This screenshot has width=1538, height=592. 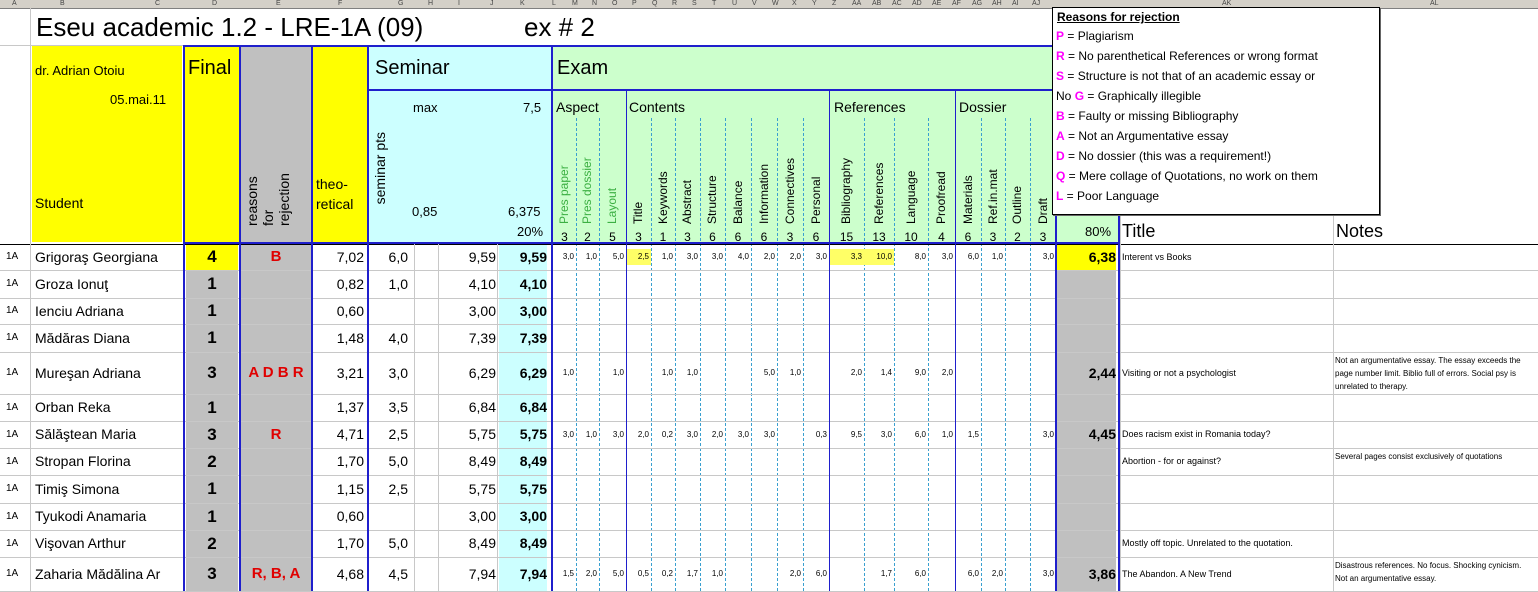 I want to click on essay-title: The Abandon. A New Trend, so click(x=1227, y=574).